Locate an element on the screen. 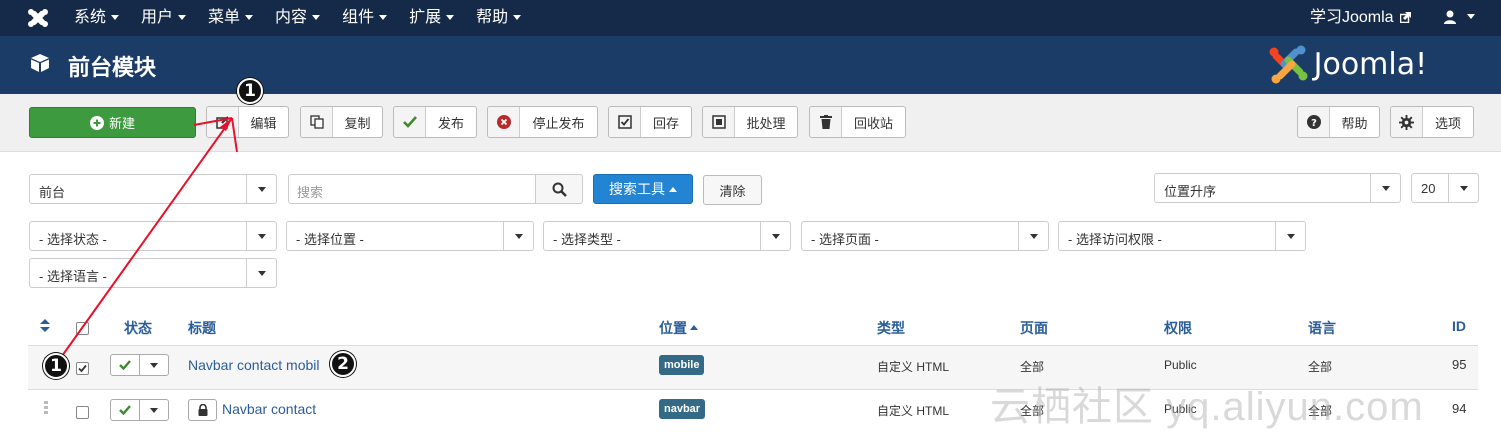  annotation-marker-2: 2 is located at coordinates (343, 364).